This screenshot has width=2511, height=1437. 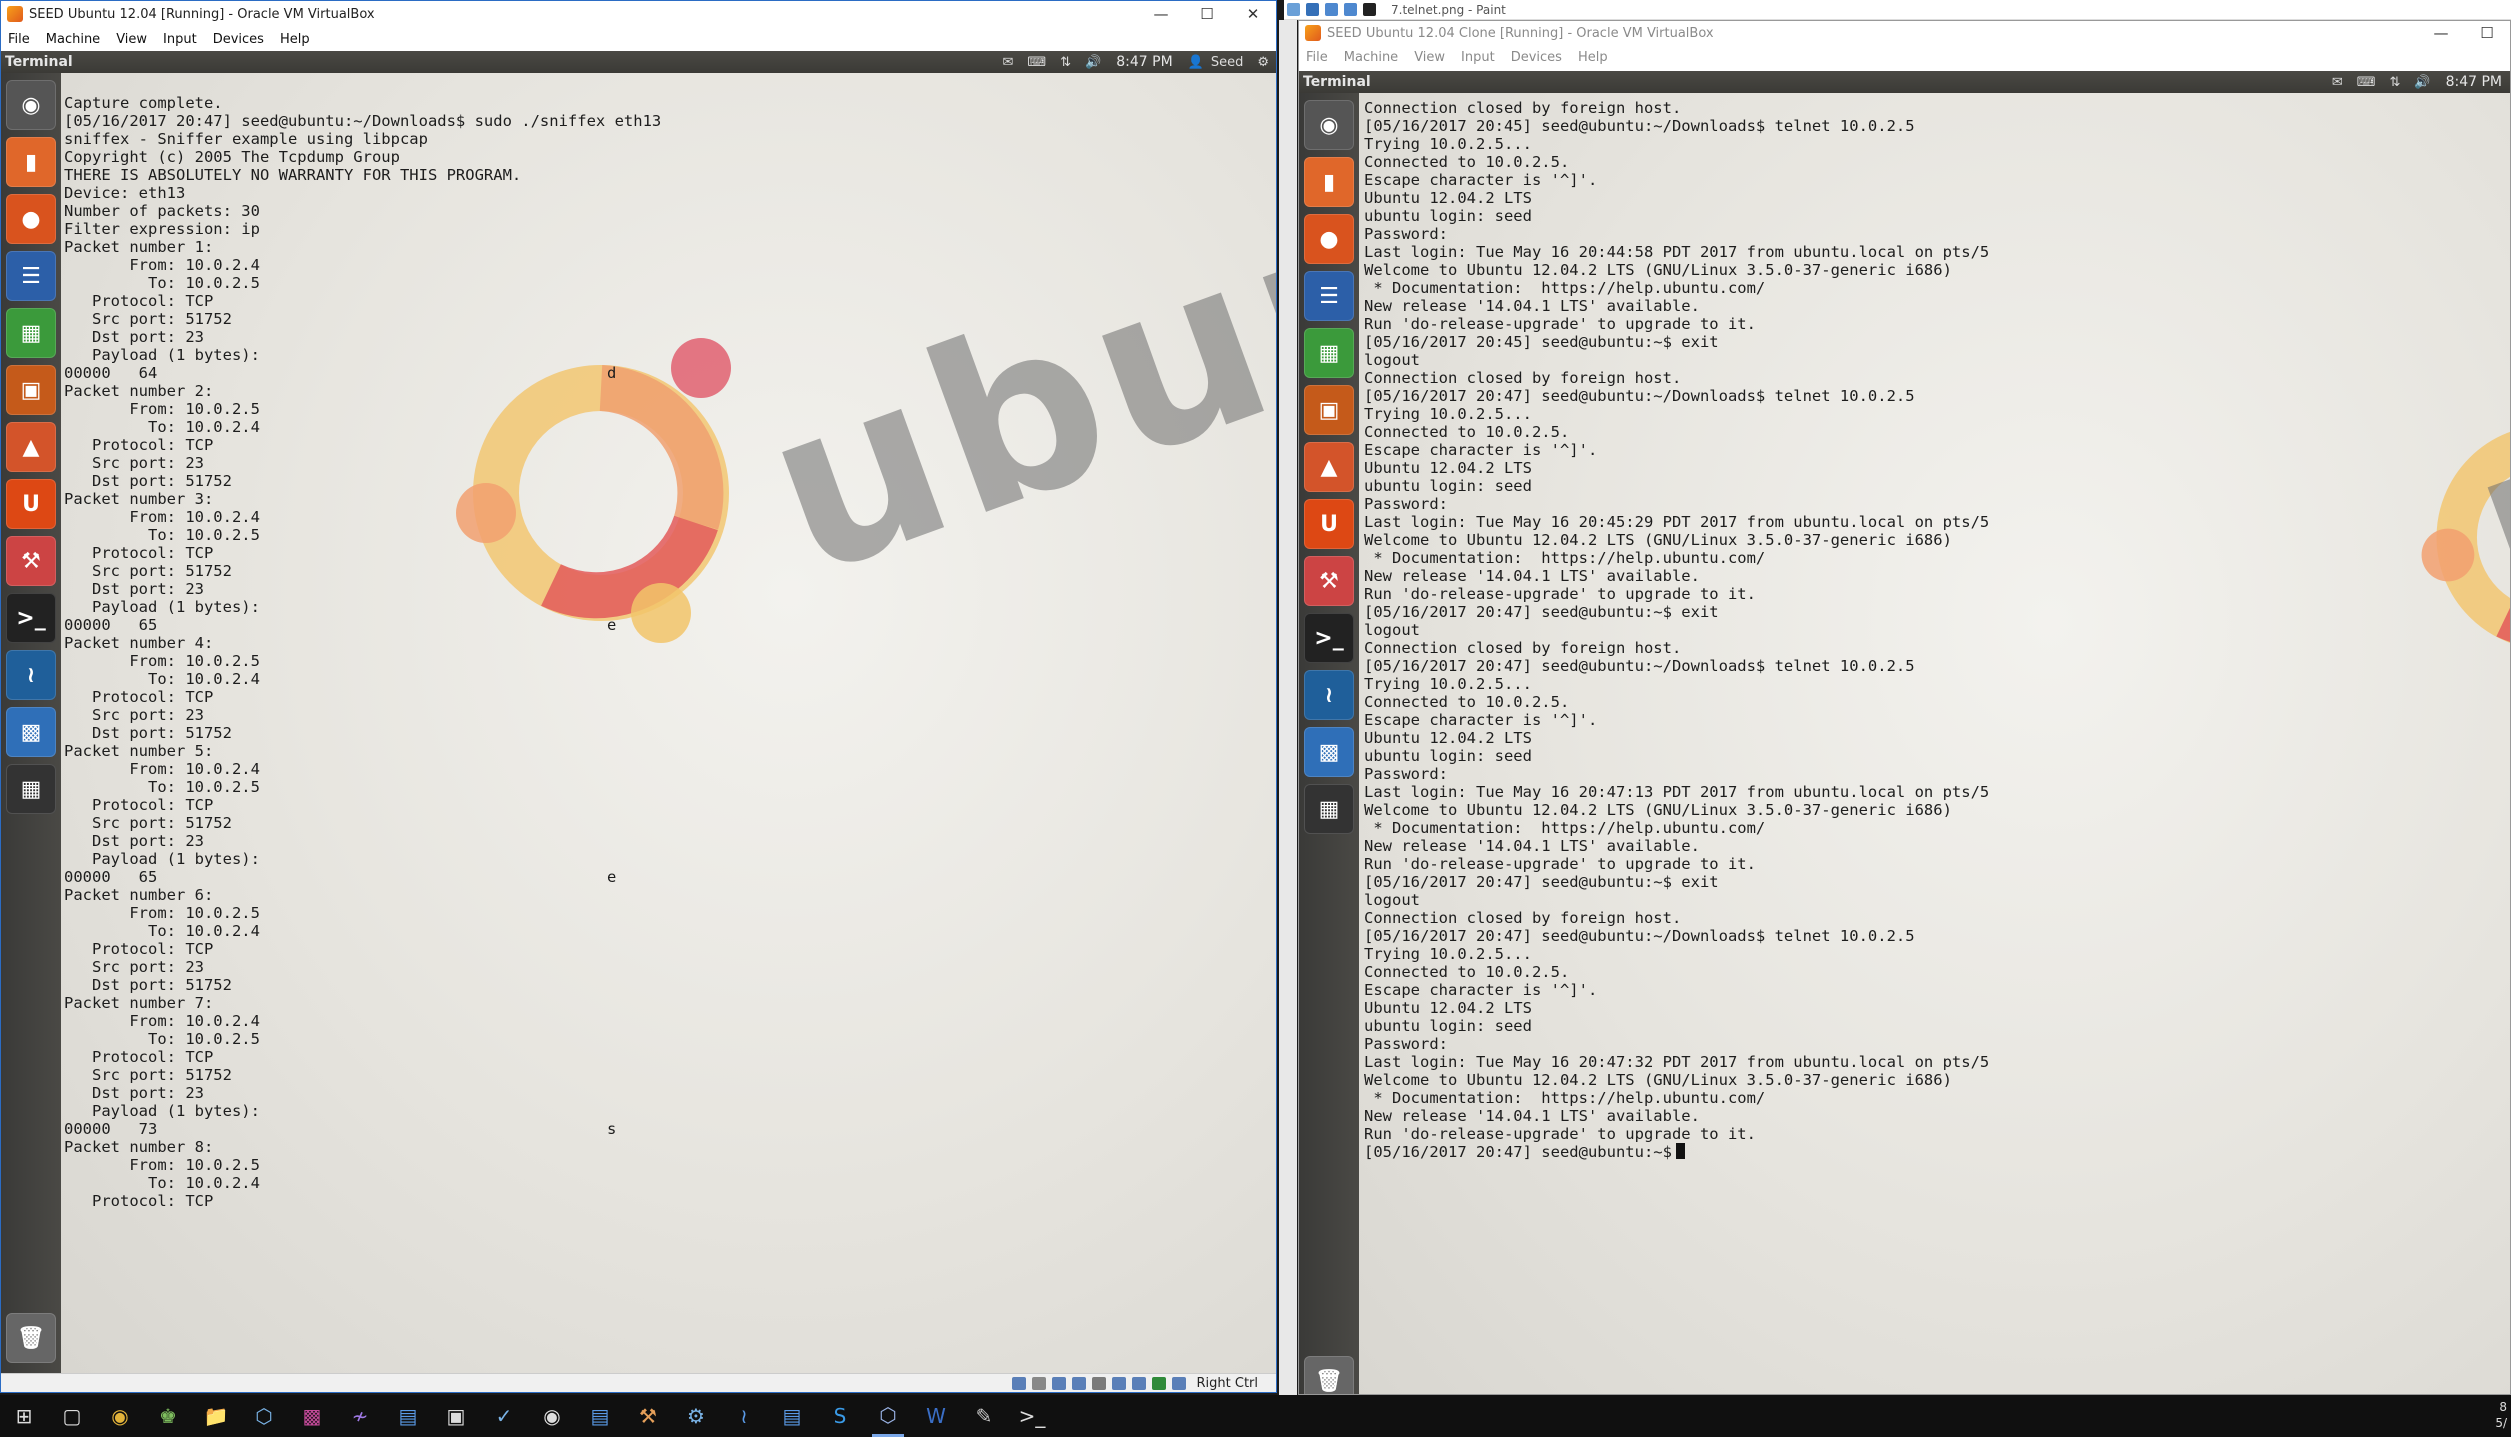 What do you see at coordinates (1228, 1383) in the screenshot?
I see `host-key: Right Ctrl` at bounding box center [1228, 1383].